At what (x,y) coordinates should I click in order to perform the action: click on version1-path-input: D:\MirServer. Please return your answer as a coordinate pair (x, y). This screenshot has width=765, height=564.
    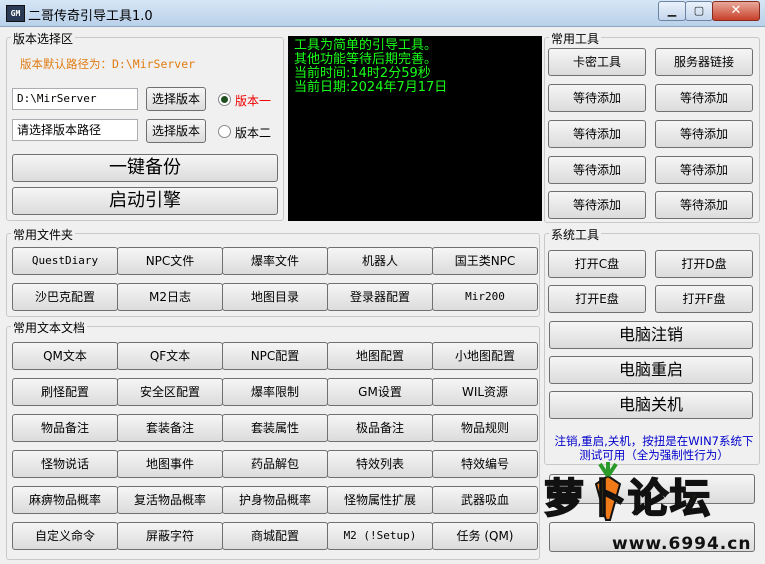
    Looking at the image, I should click on (75, 99).